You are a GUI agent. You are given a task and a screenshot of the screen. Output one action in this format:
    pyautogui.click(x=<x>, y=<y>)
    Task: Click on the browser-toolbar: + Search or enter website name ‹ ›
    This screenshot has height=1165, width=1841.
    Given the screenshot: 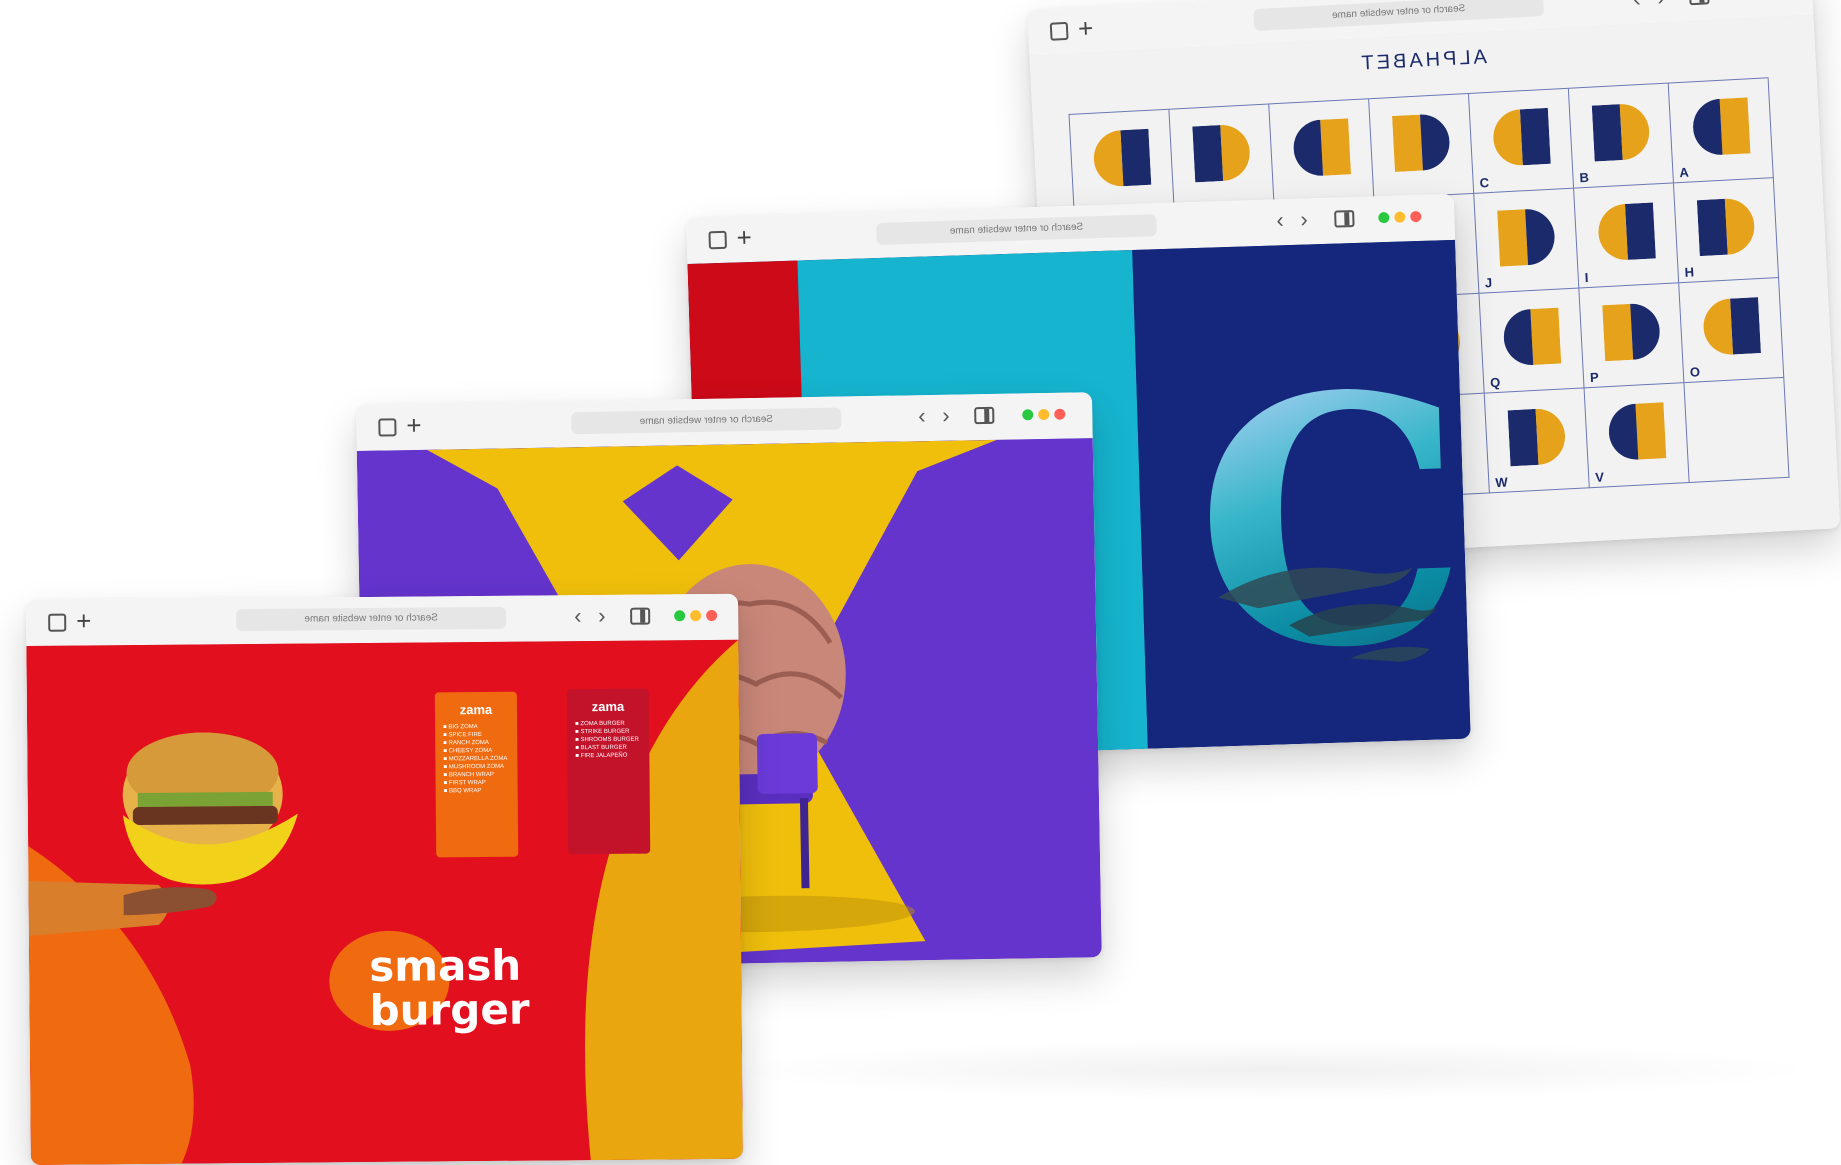 What is the action you would take?
    pyautogui.click(x=382, y=620)
    